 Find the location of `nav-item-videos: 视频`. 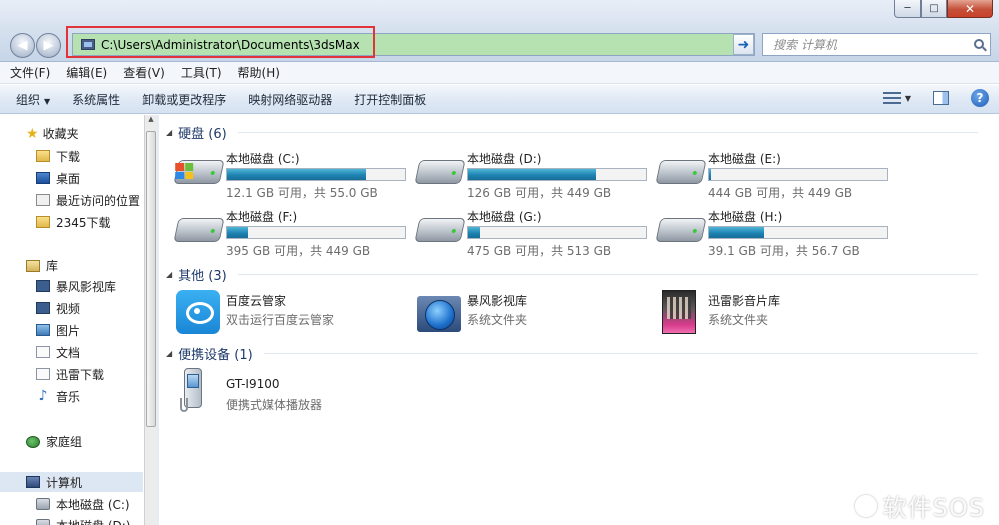

nav-item-videos: 视频 is located at coordinates (71, 308).